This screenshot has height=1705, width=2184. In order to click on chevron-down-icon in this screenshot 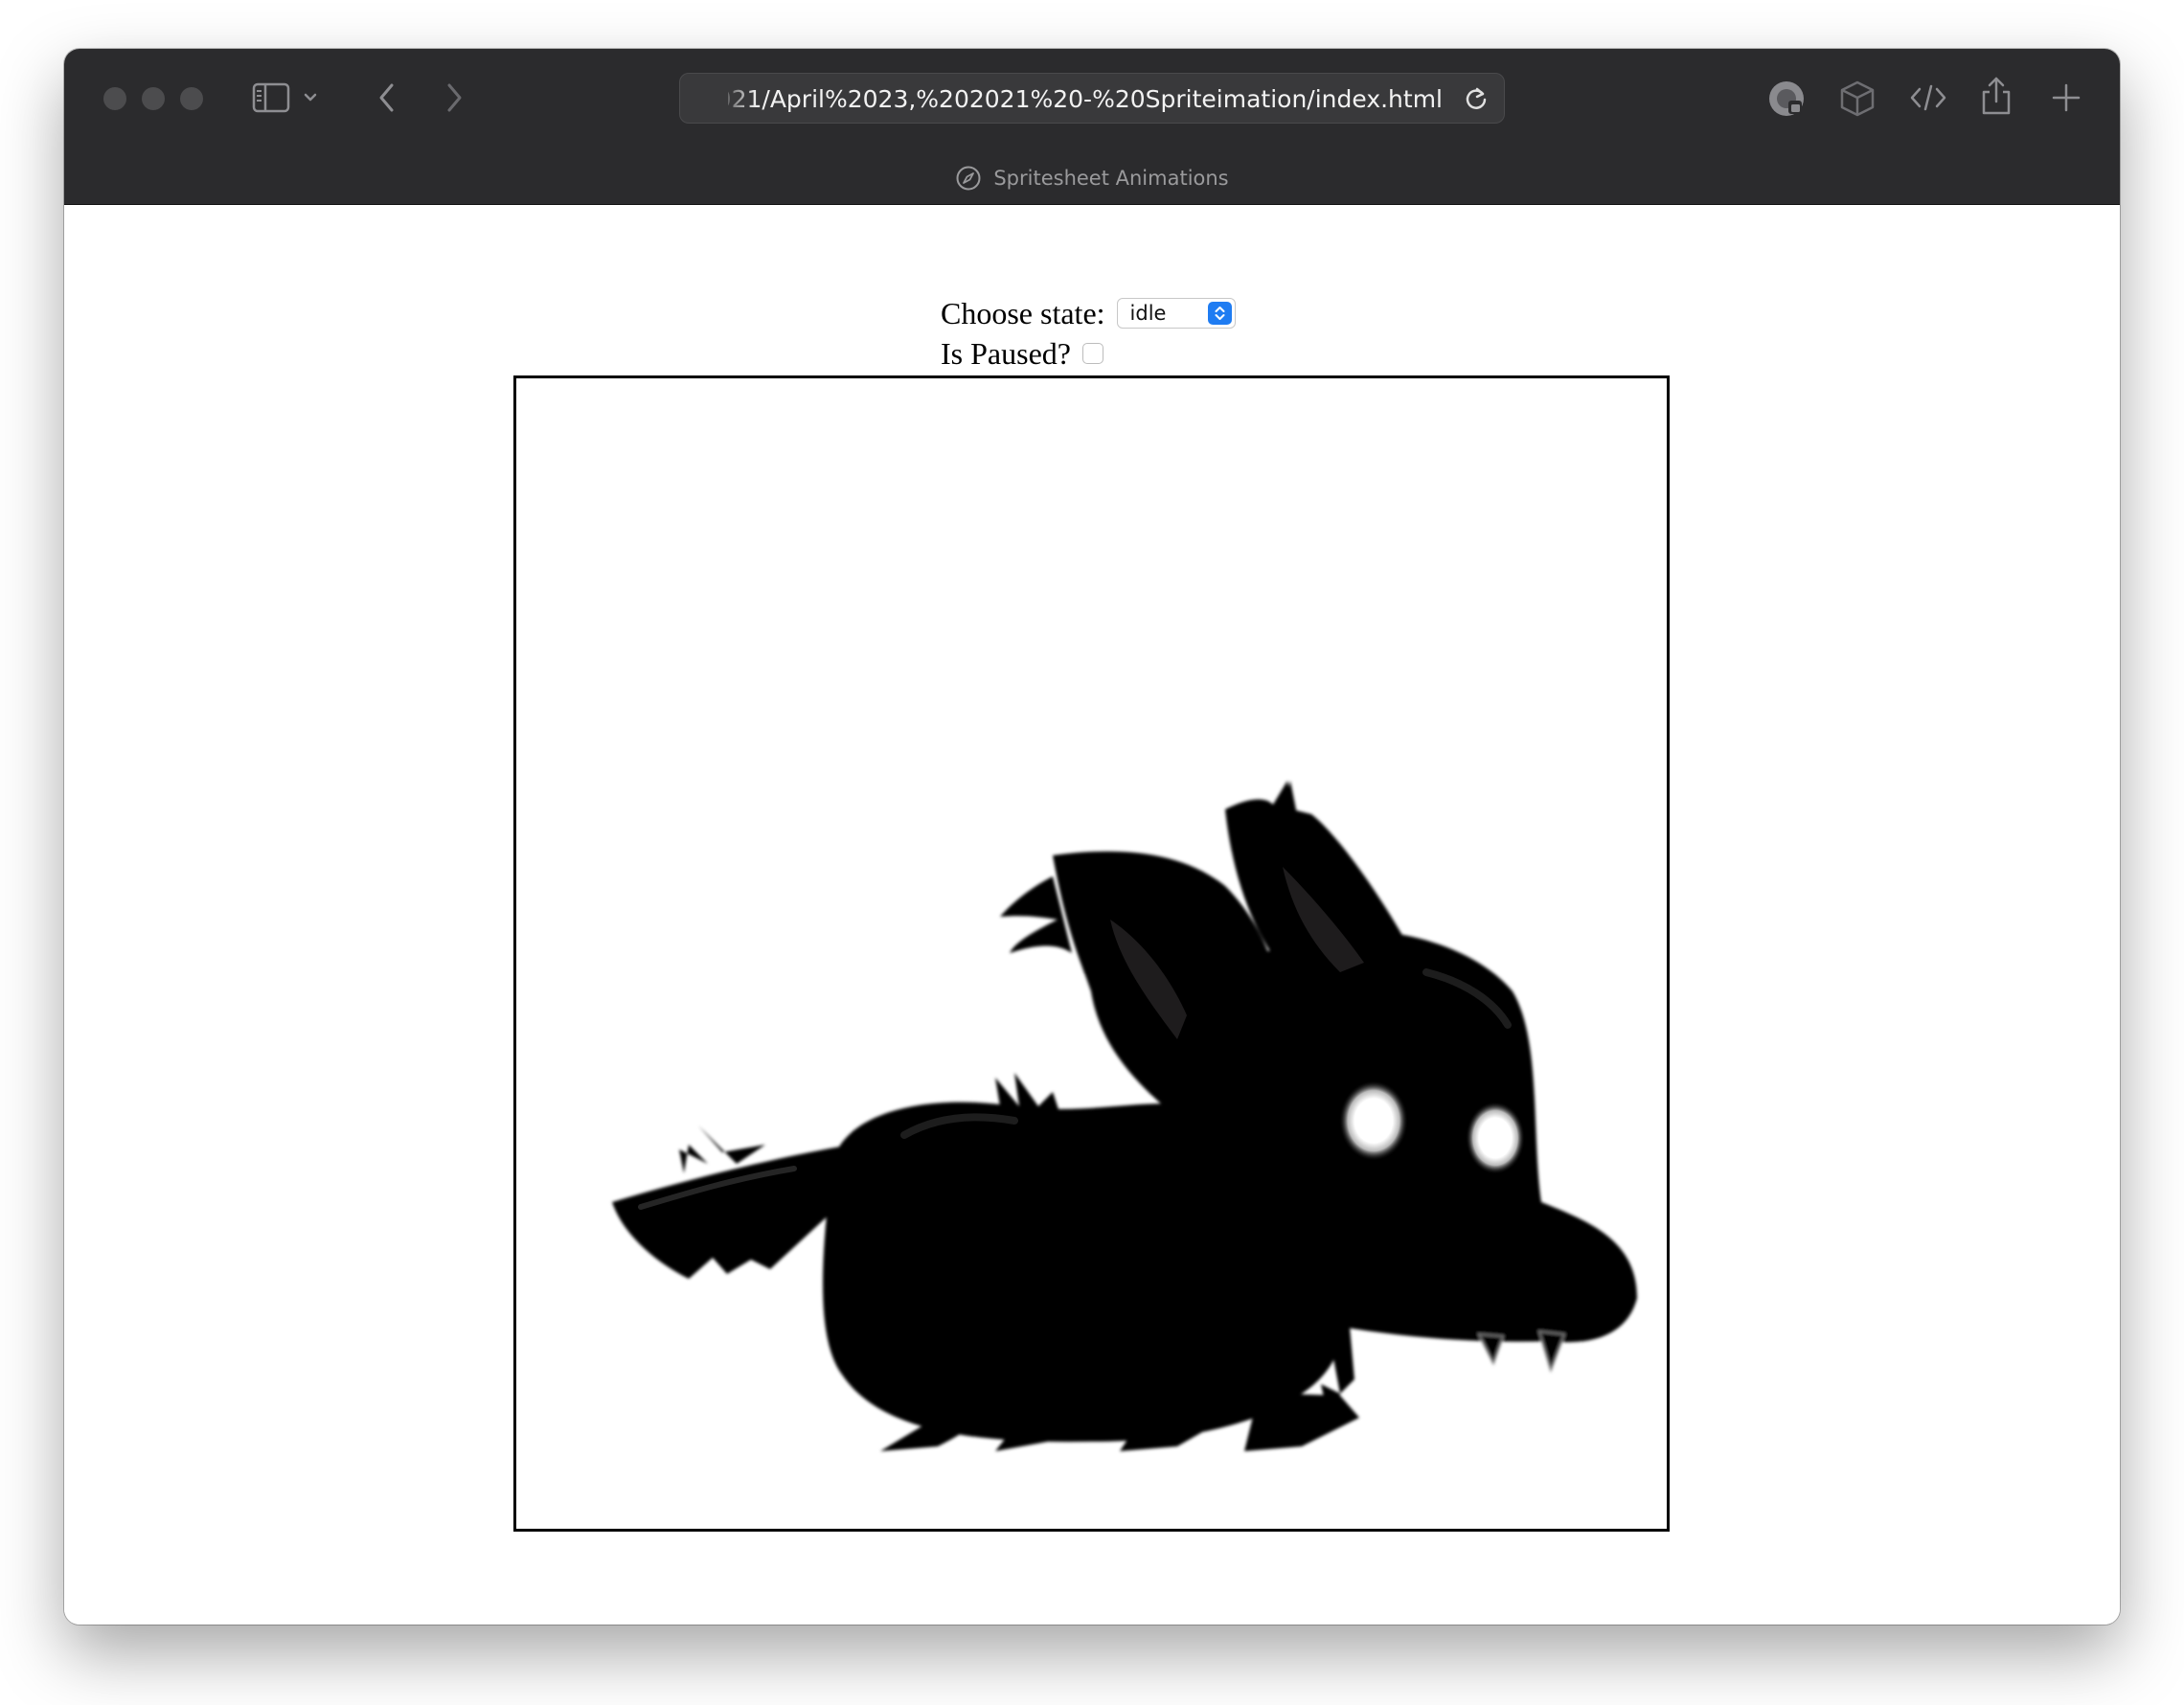, I will do `click(310, 97)`.